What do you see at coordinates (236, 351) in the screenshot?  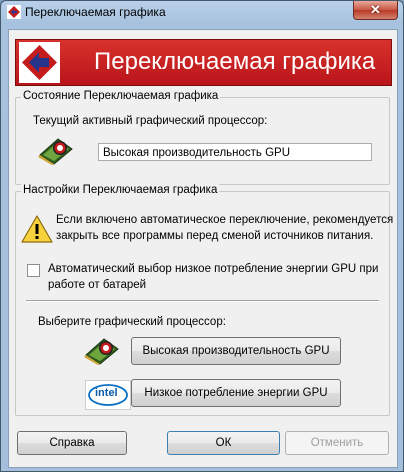 I see `high-performance-gpu-button: Высокая производительность GPU` at bounding box center [236, 351].